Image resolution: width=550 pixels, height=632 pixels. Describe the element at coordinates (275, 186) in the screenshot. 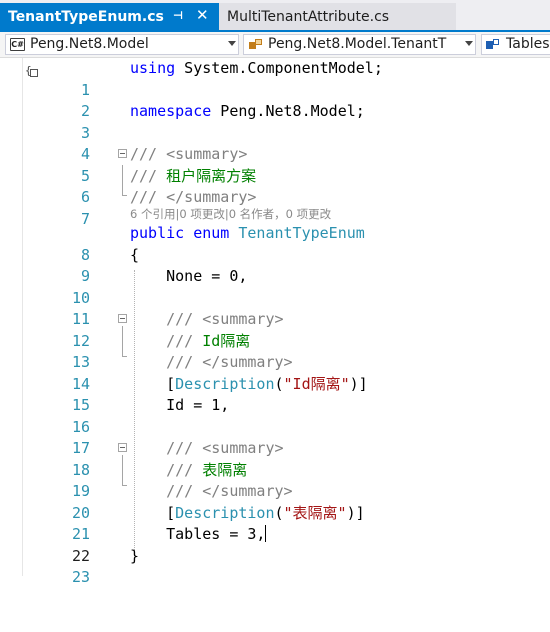

I see `code-line: 6 /// 租户隔离方案` at that location.